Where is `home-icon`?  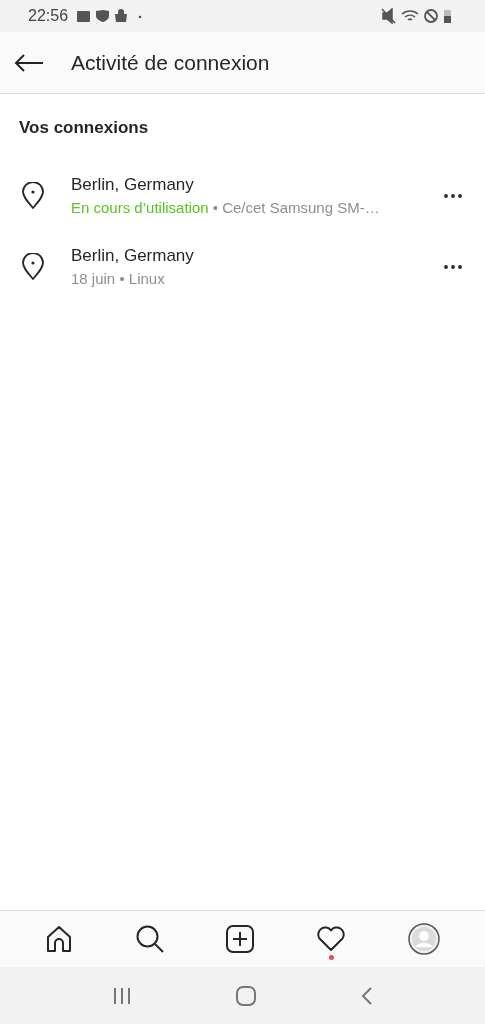
home-icon is located at coordinates (58, 939).